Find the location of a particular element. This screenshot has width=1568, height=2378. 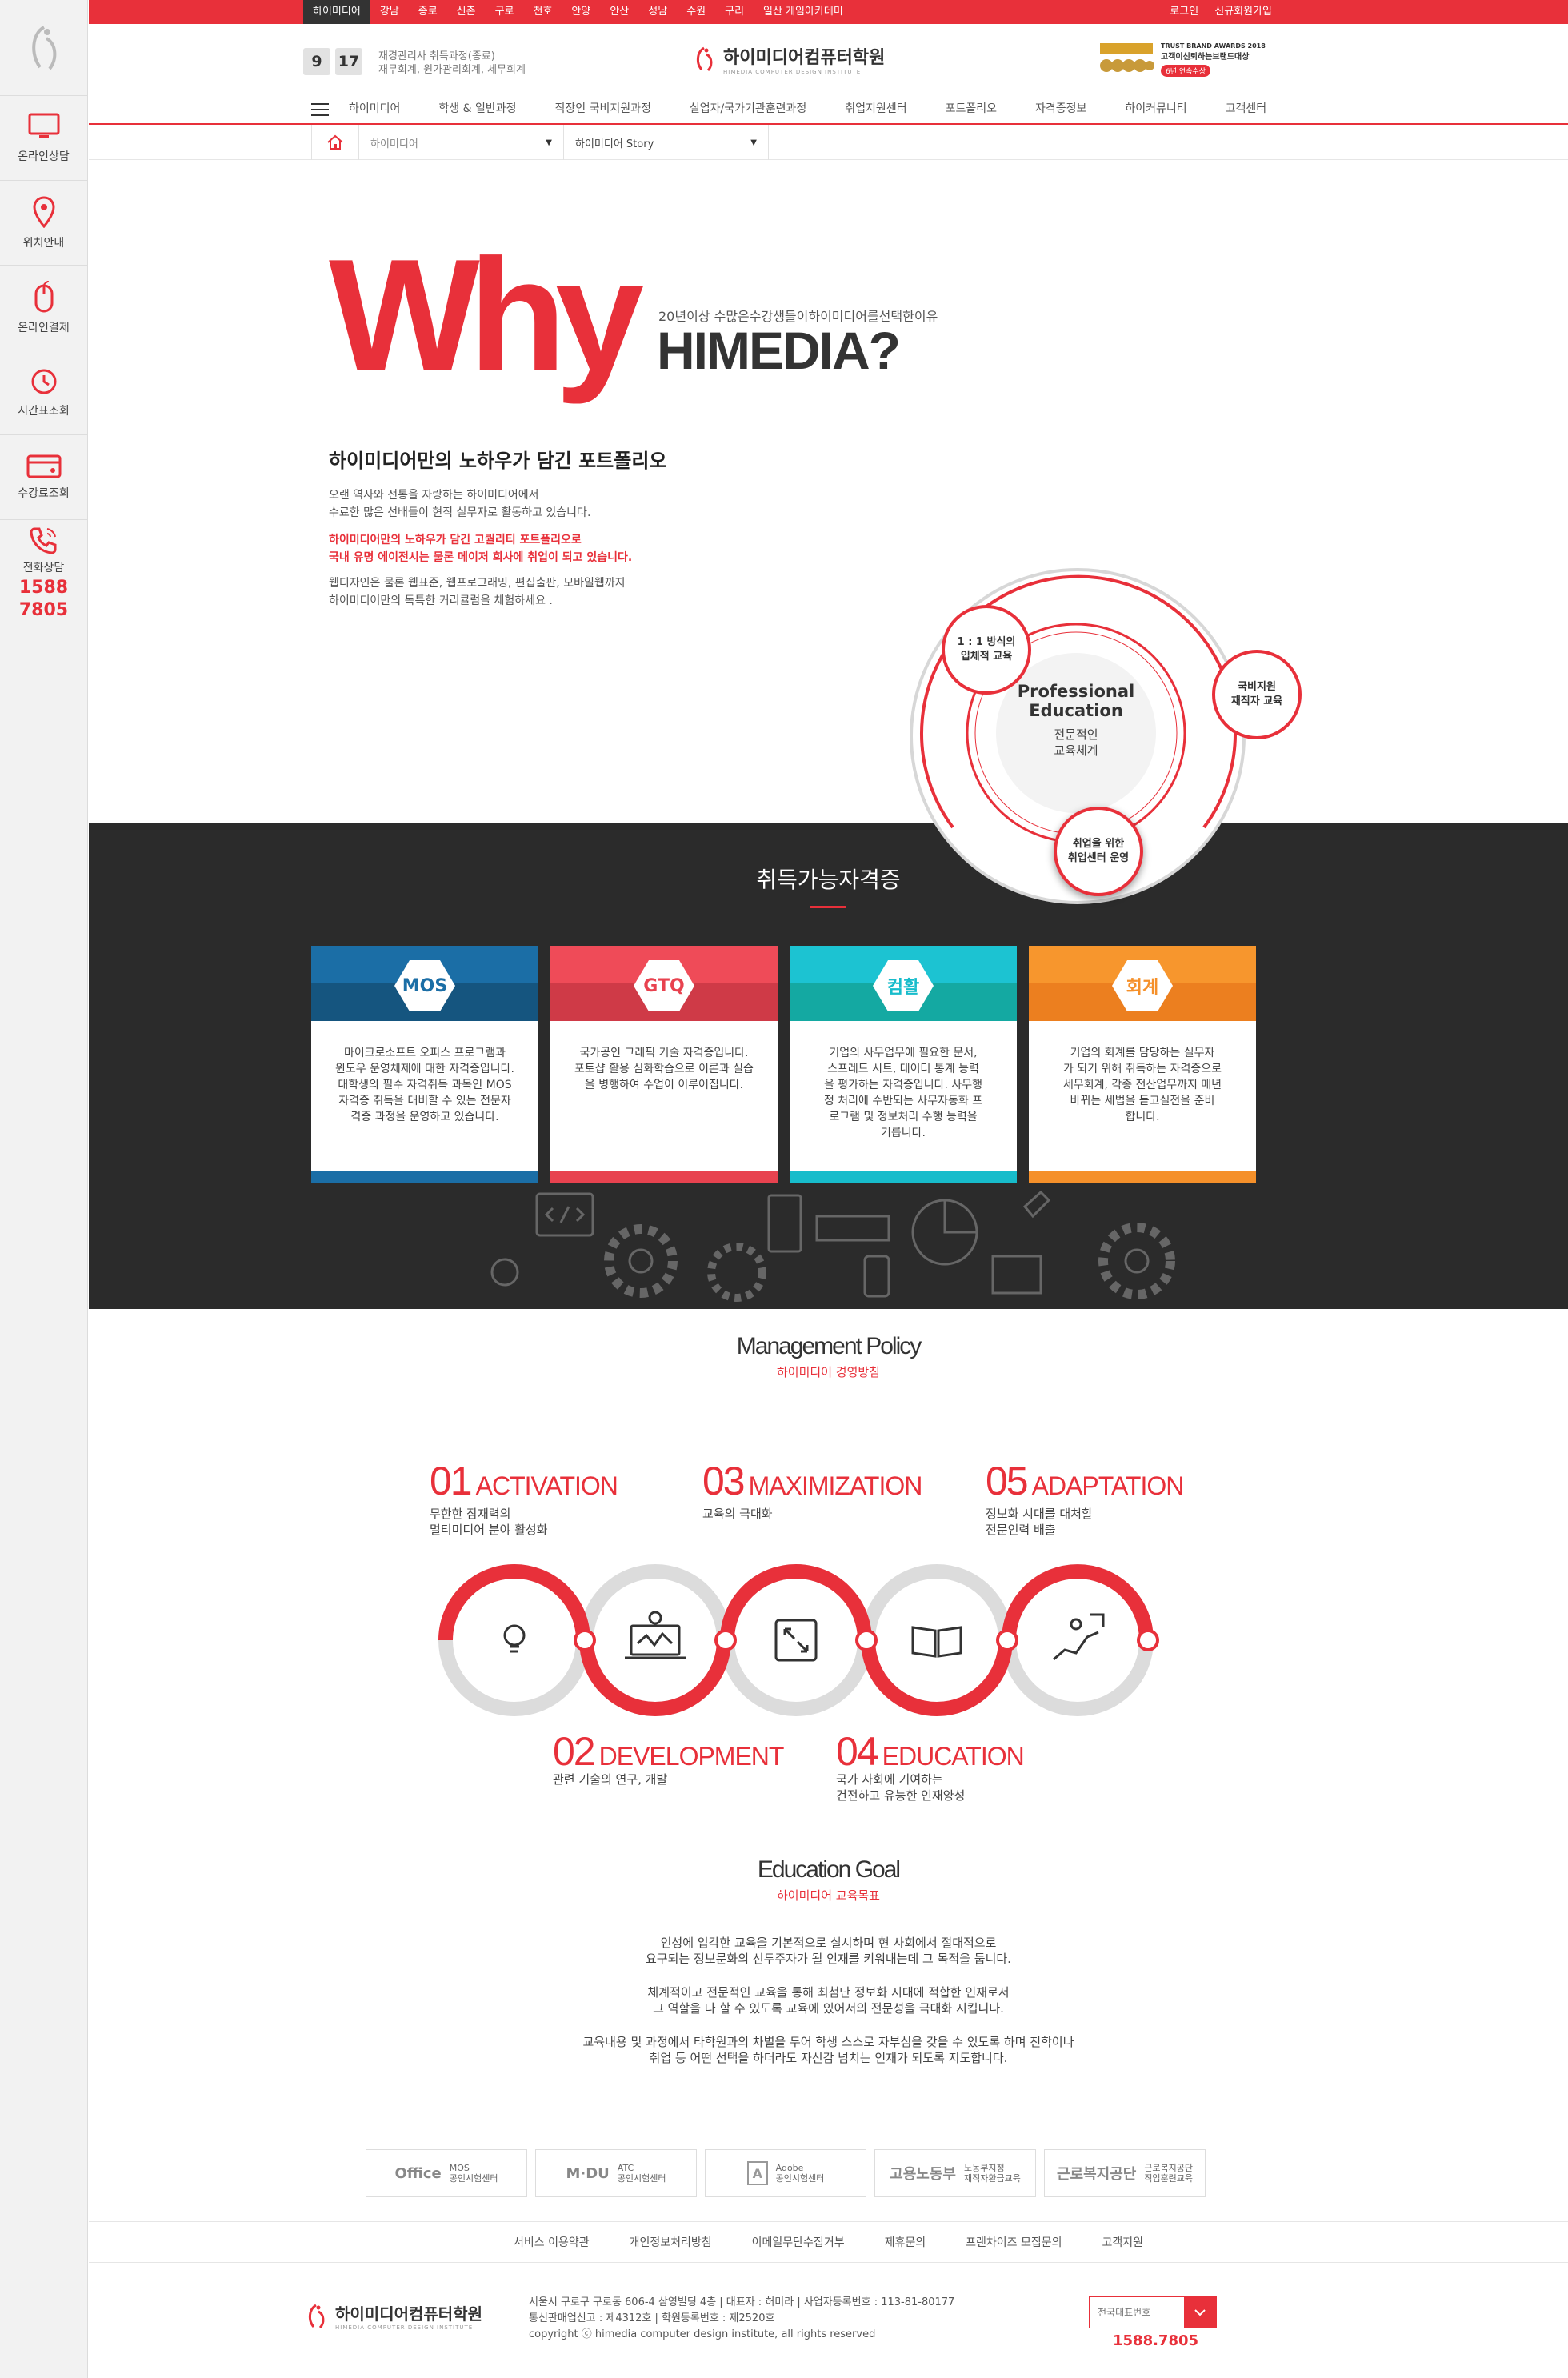

region-tab: 구로 is located at coordinates (505, 12).